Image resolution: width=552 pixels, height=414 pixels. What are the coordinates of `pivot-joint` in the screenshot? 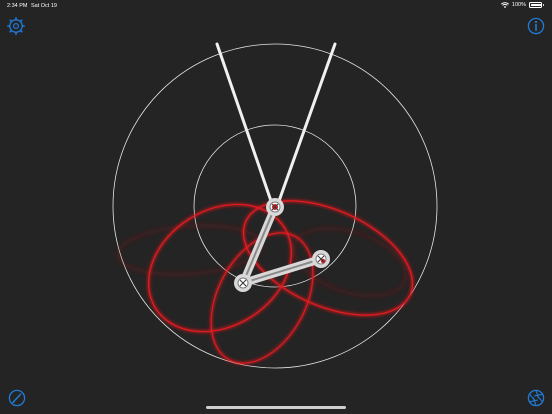 It's located at (275, 207).